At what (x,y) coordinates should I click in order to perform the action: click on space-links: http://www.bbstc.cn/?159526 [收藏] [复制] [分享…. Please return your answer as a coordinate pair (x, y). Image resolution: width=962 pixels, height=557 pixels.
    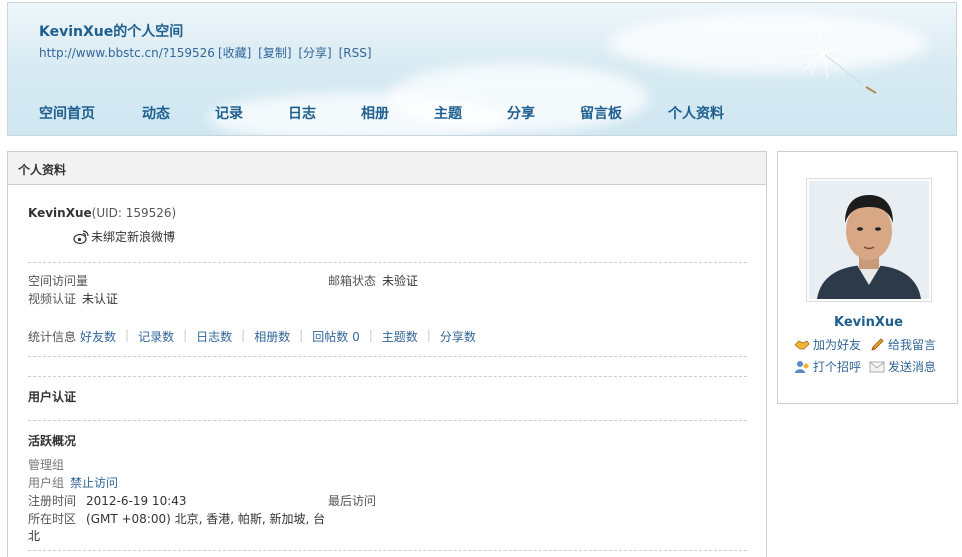
    Looking at the image, I should click on (207, 52).